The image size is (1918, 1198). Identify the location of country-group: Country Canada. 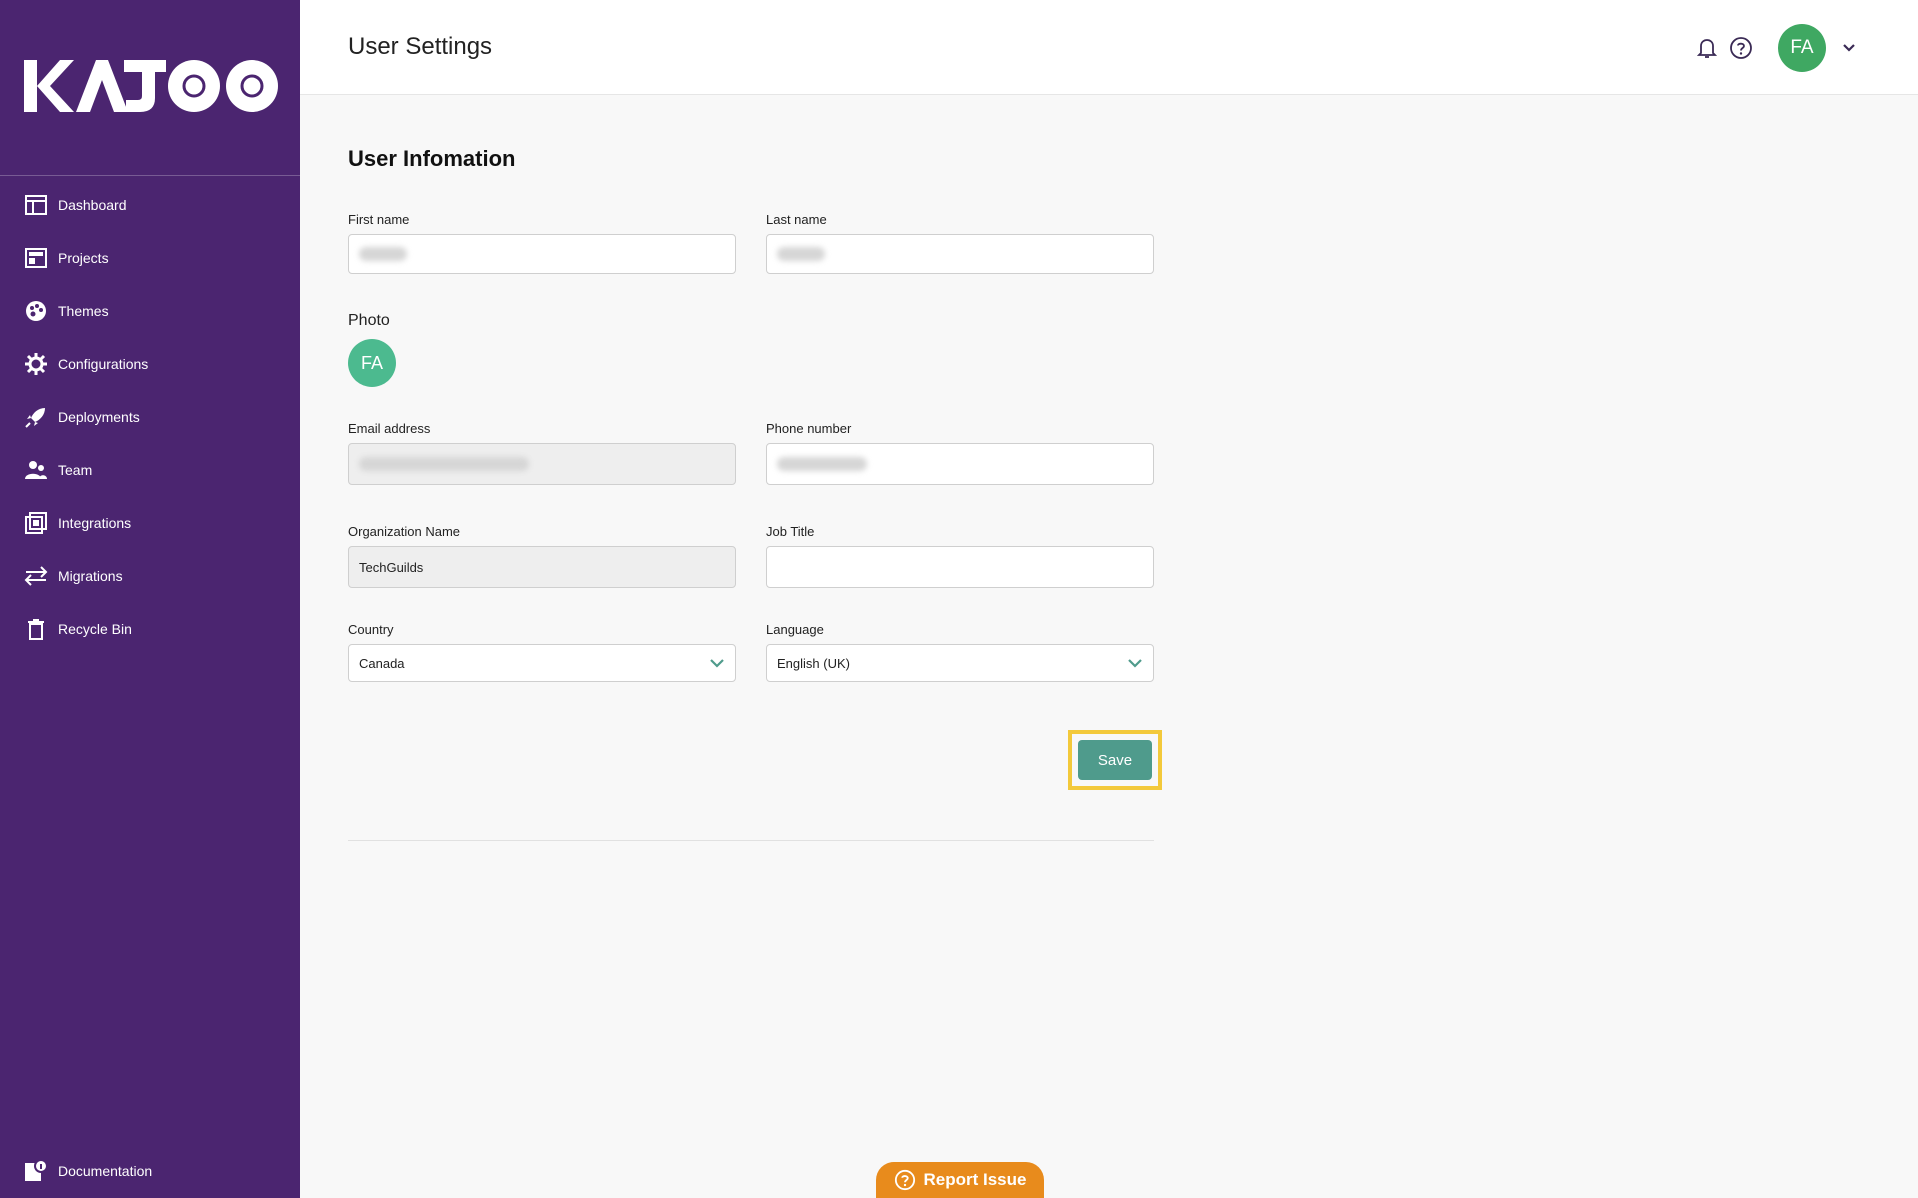
(542, 652).